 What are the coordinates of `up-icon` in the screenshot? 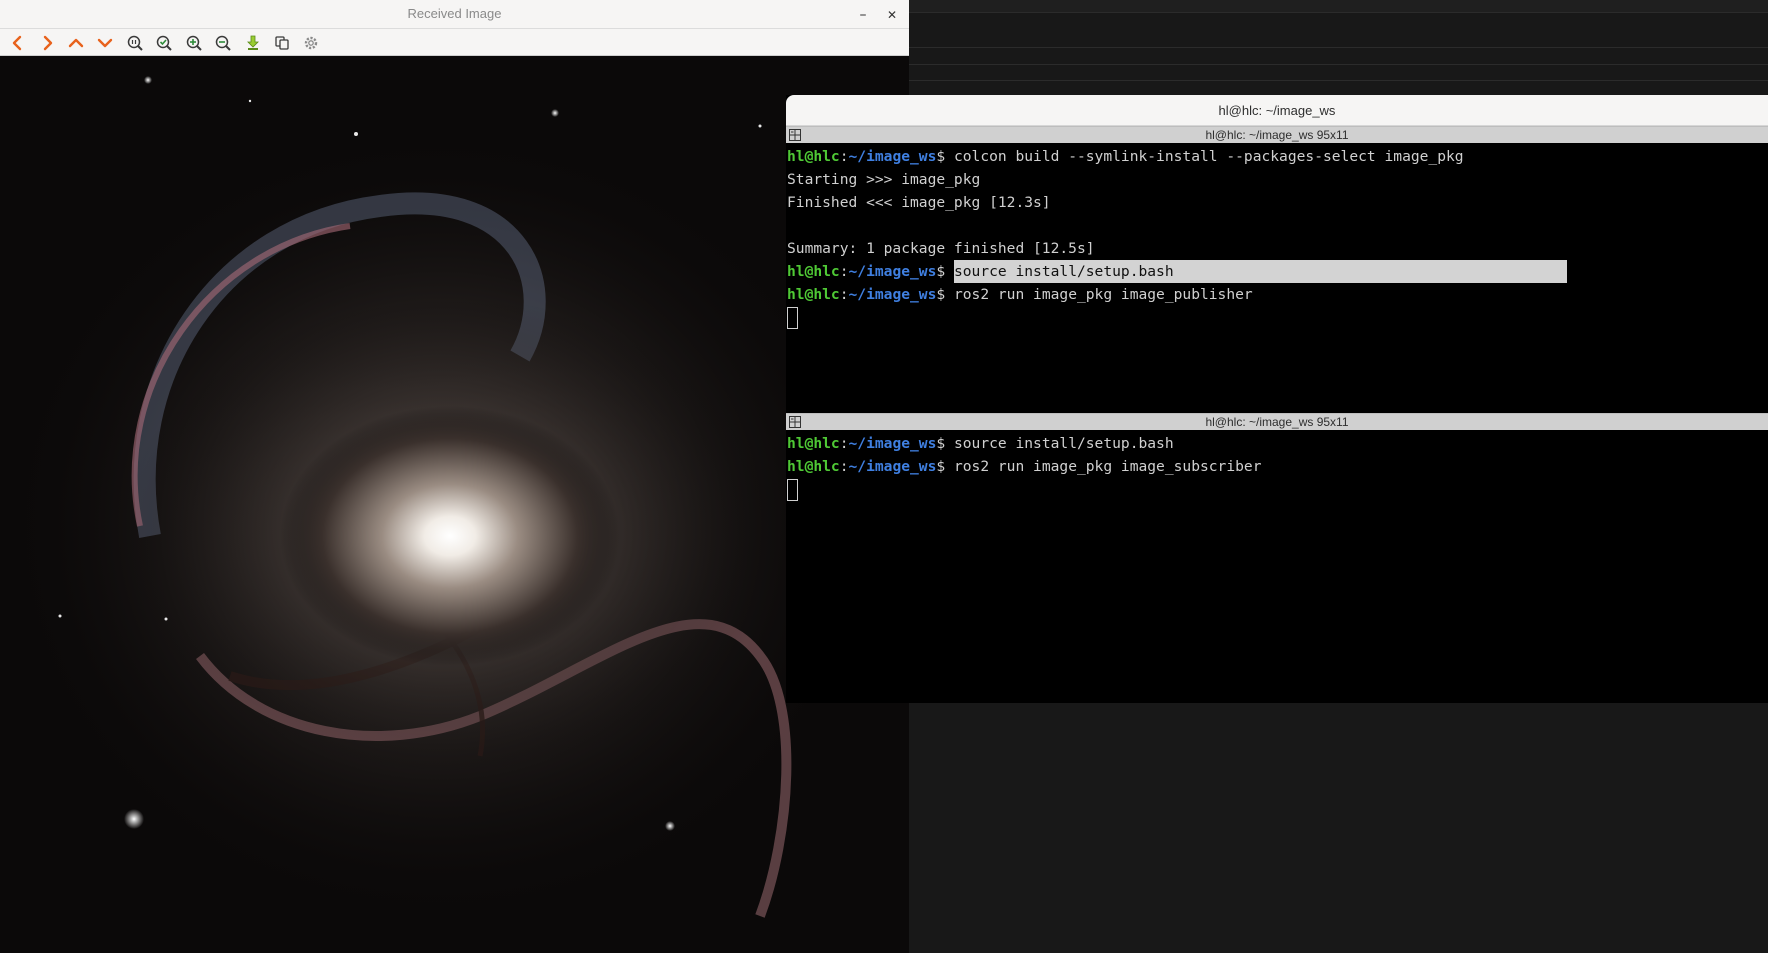 It's located at (76, 43).